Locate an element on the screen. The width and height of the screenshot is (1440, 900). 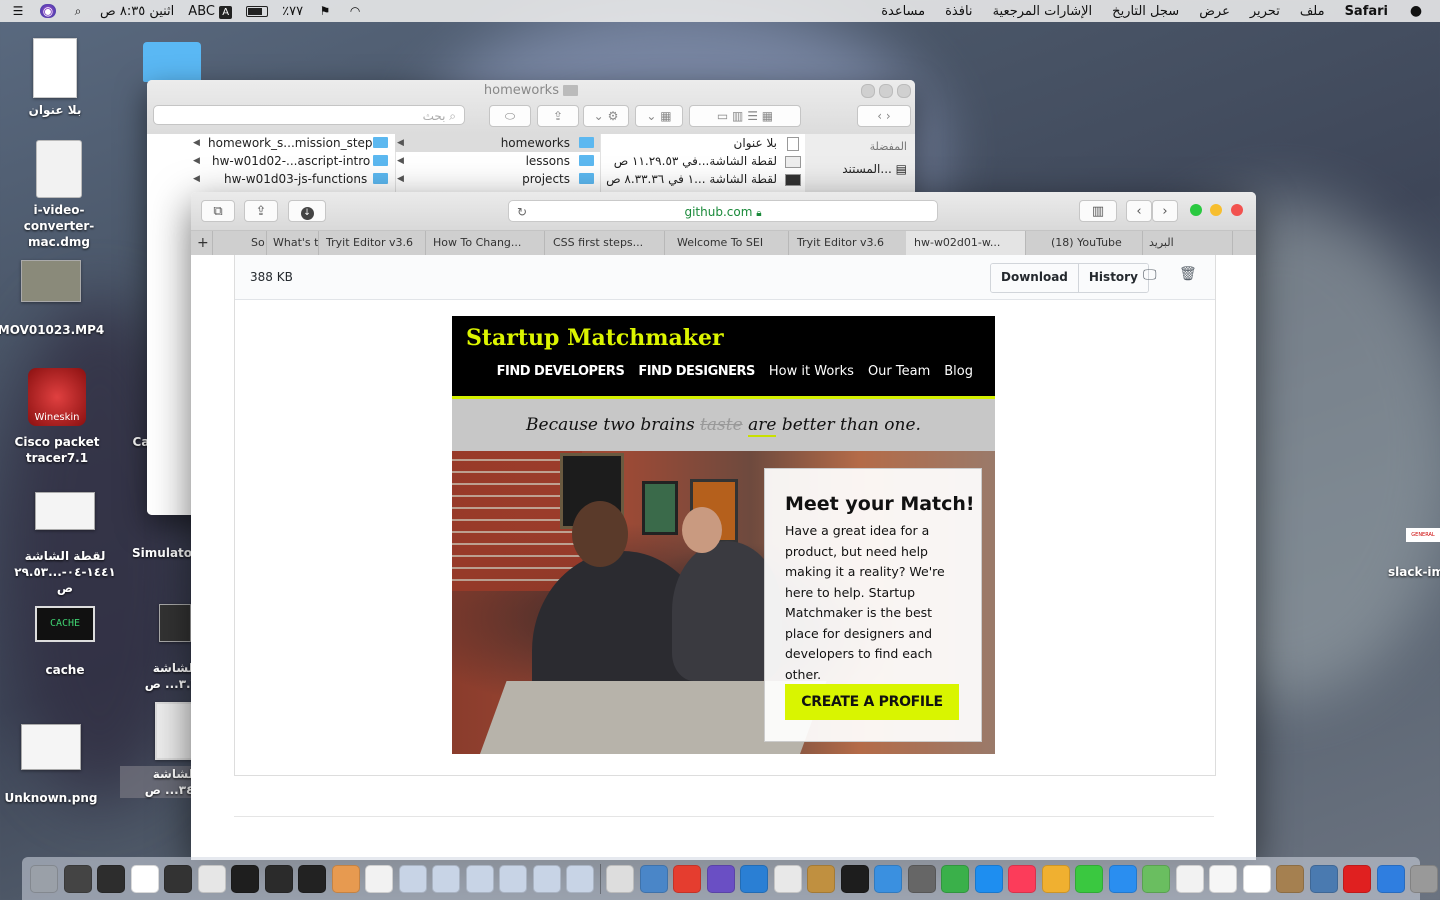
menu-edit: تحرير is located at coordinates (1265, 11).